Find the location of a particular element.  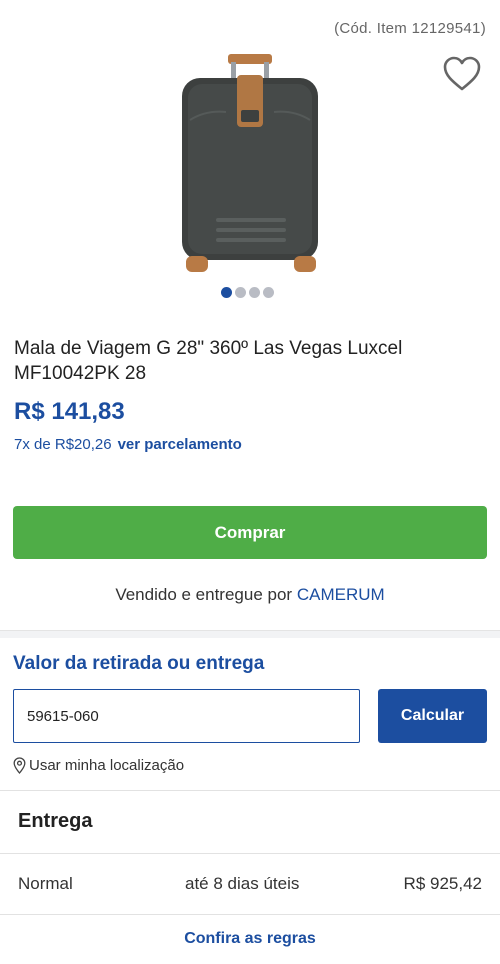

seller-link: CAMERUM is located at coordinates (341, 594).